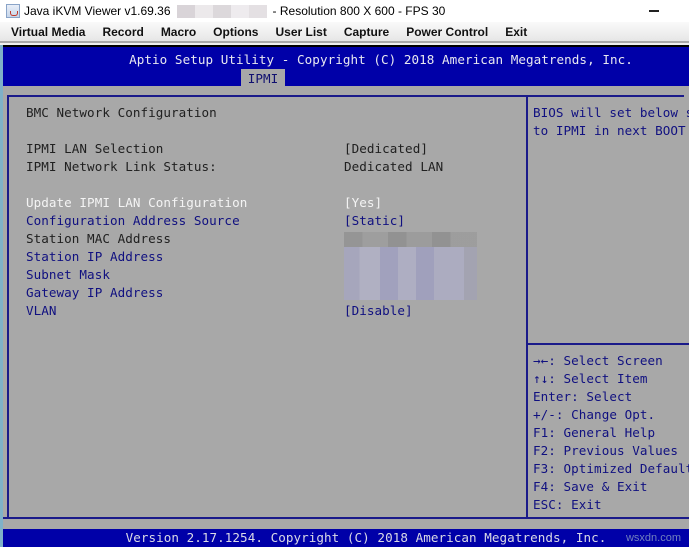 The image size is (689, 547). I want to click on window-title: Java iKVM Viewer v1.69.36, so click(97, 11).